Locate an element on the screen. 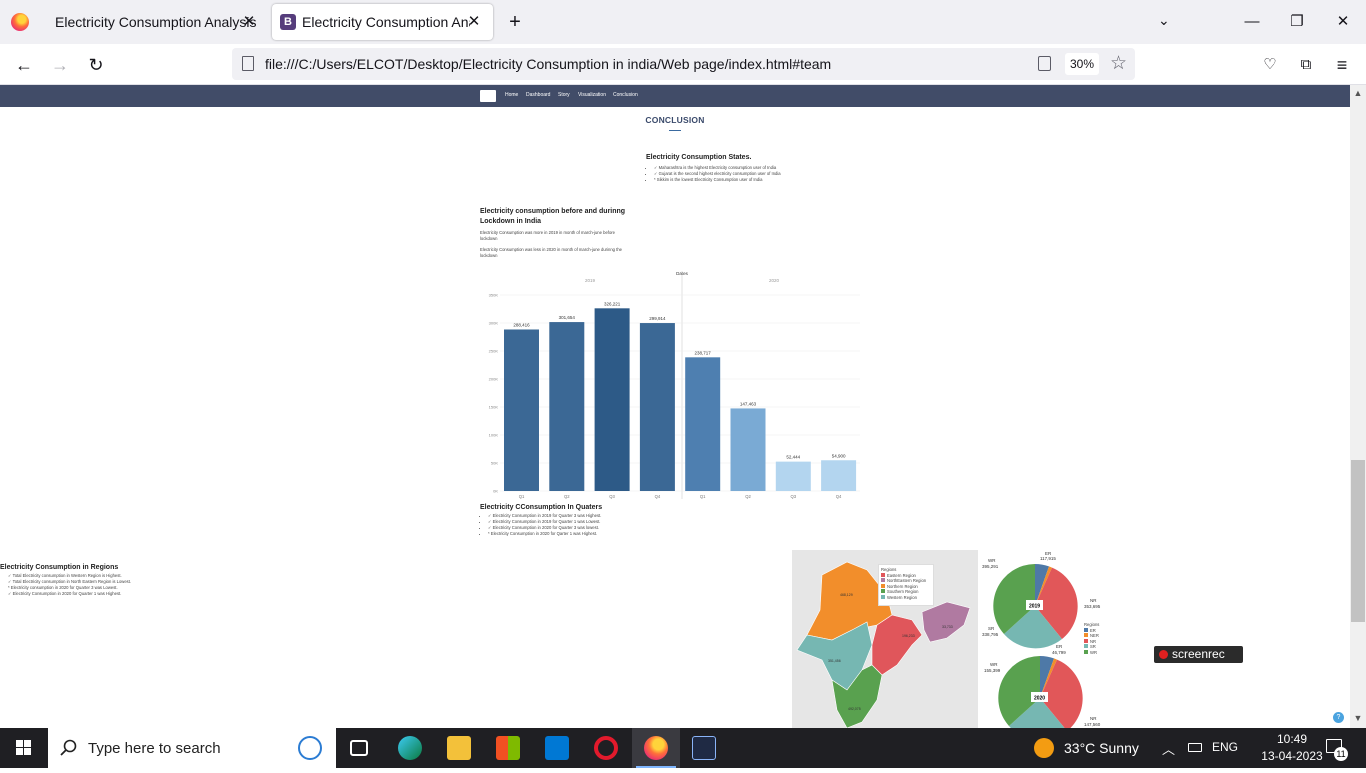 This screenshot has width=1366, height=773. reload-icon: ↻ is located at coordinates (96, 65).